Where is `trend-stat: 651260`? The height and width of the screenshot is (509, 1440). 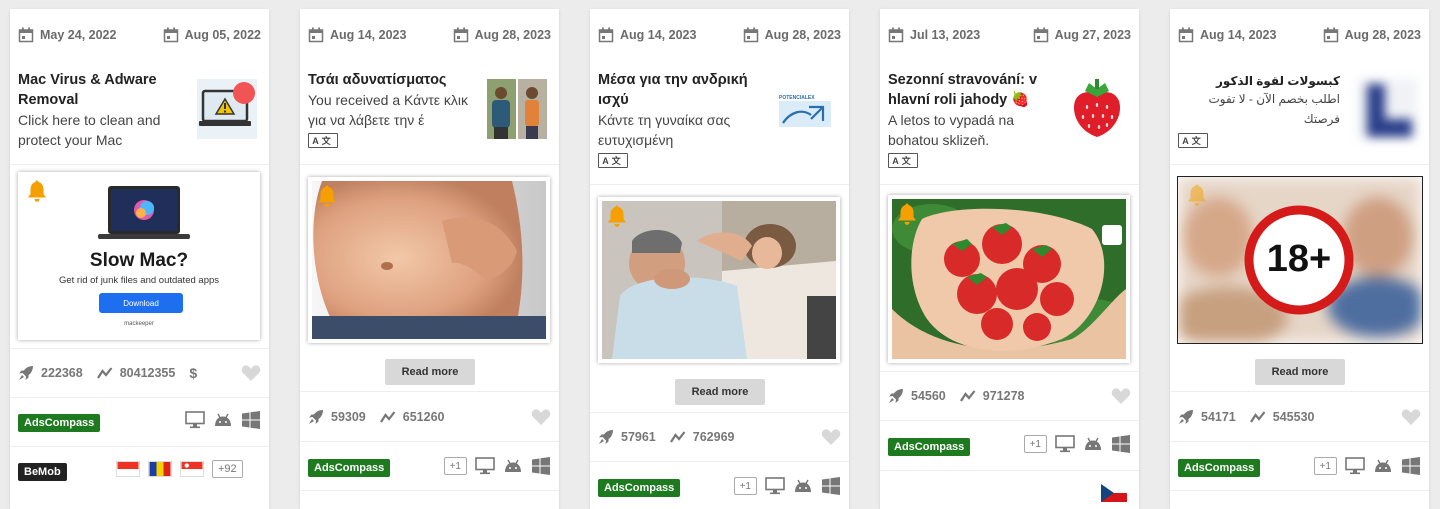 trend-stat: 651260 is located at coordinates (412, 417).